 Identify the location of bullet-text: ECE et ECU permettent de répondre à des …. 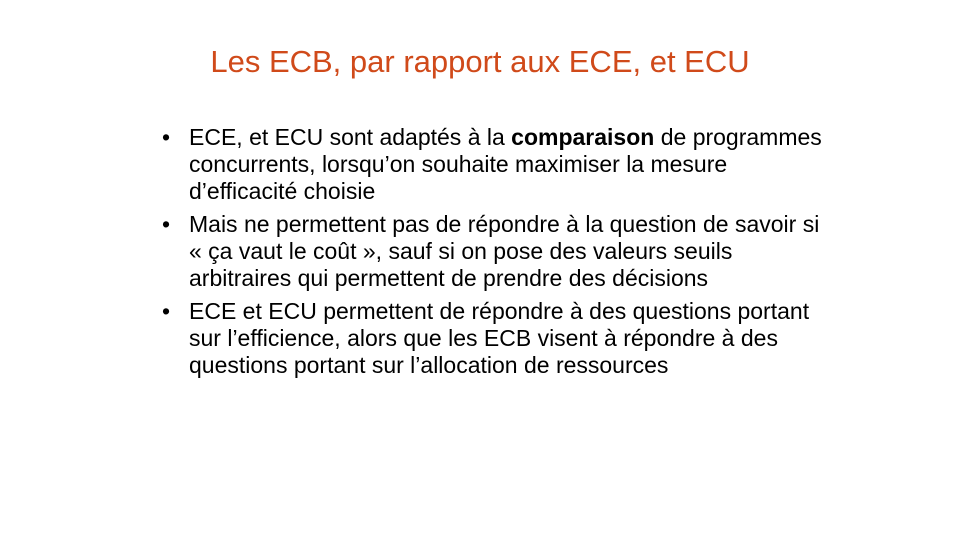
(499, 338).